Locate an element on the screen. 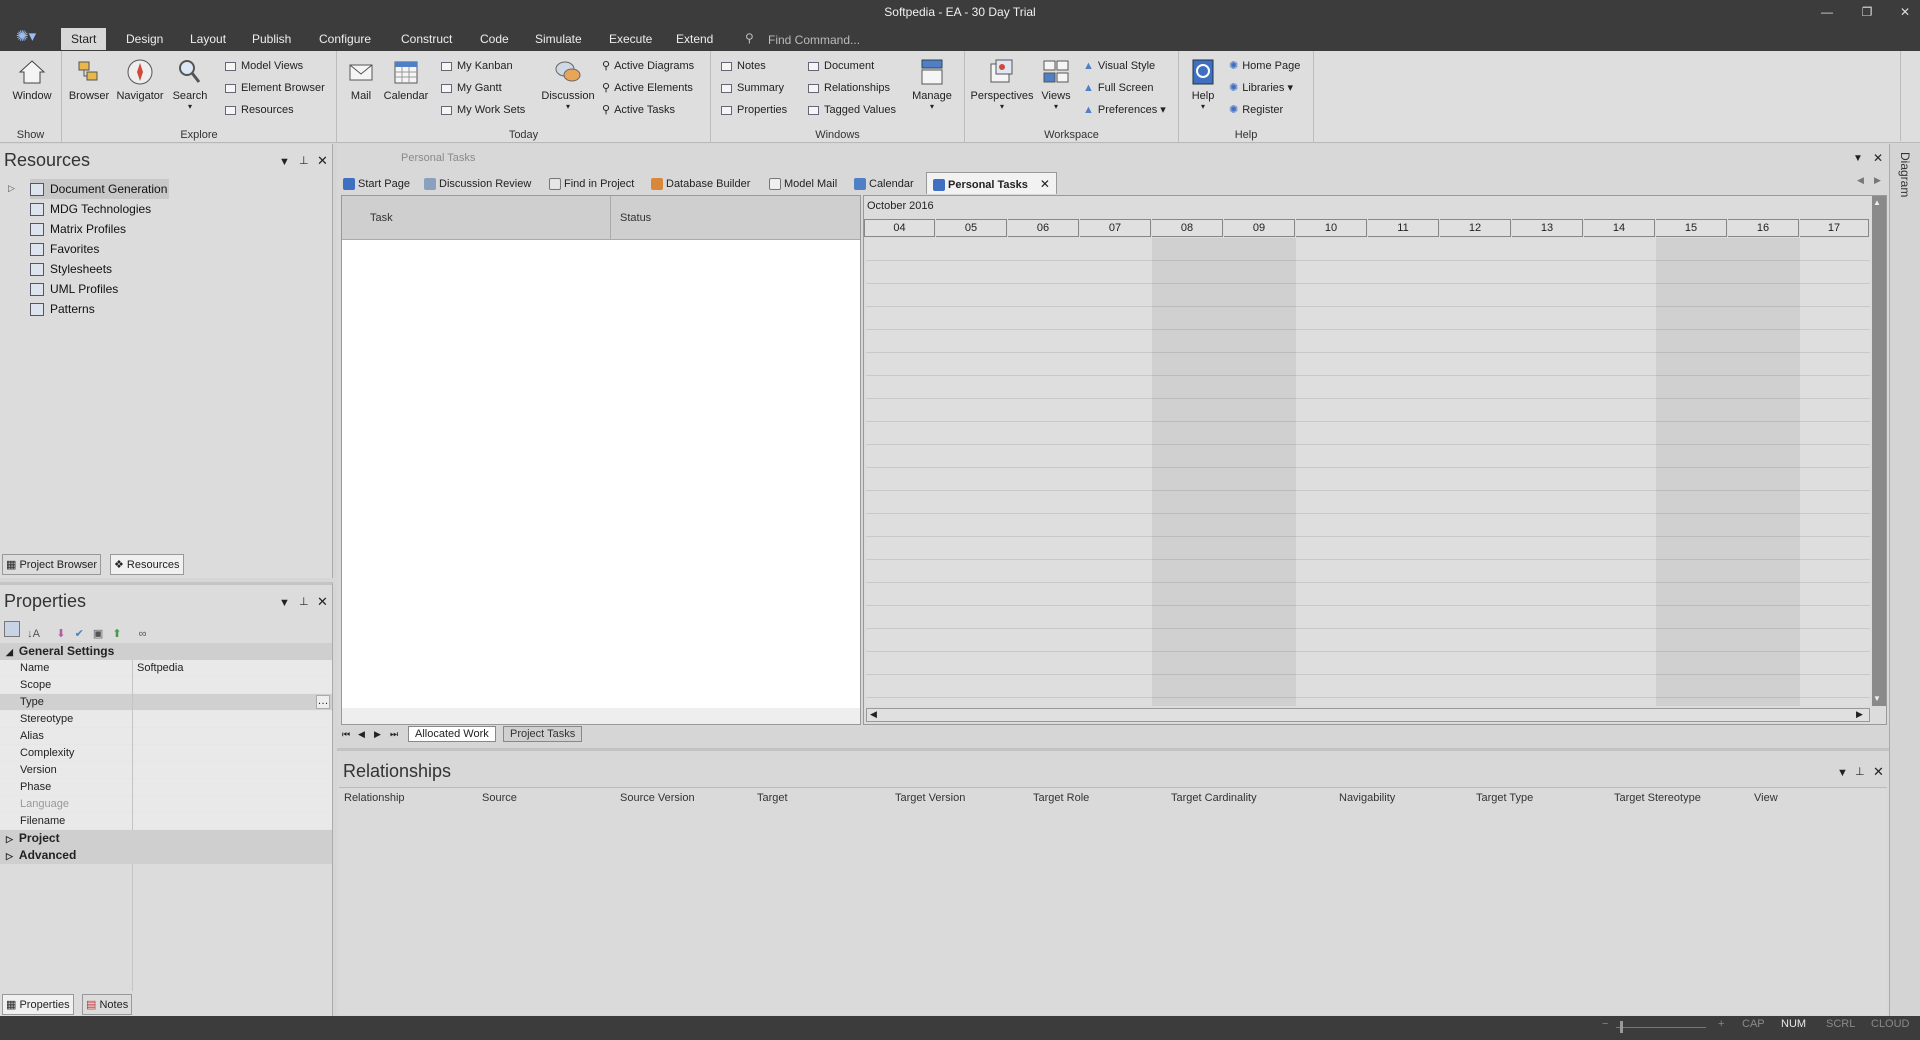 Image resolution: width=1920 pixels, height=1040 pixels. scroll-up-icon: ▲ is located at coordinates (1877, 202).